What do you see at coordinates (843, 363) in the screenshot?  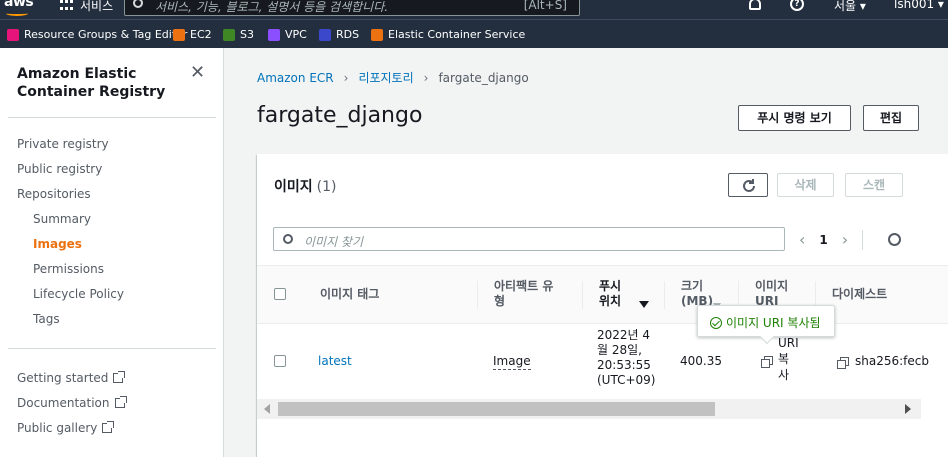 I see `copy-icon` at bounding box center [843, 363].